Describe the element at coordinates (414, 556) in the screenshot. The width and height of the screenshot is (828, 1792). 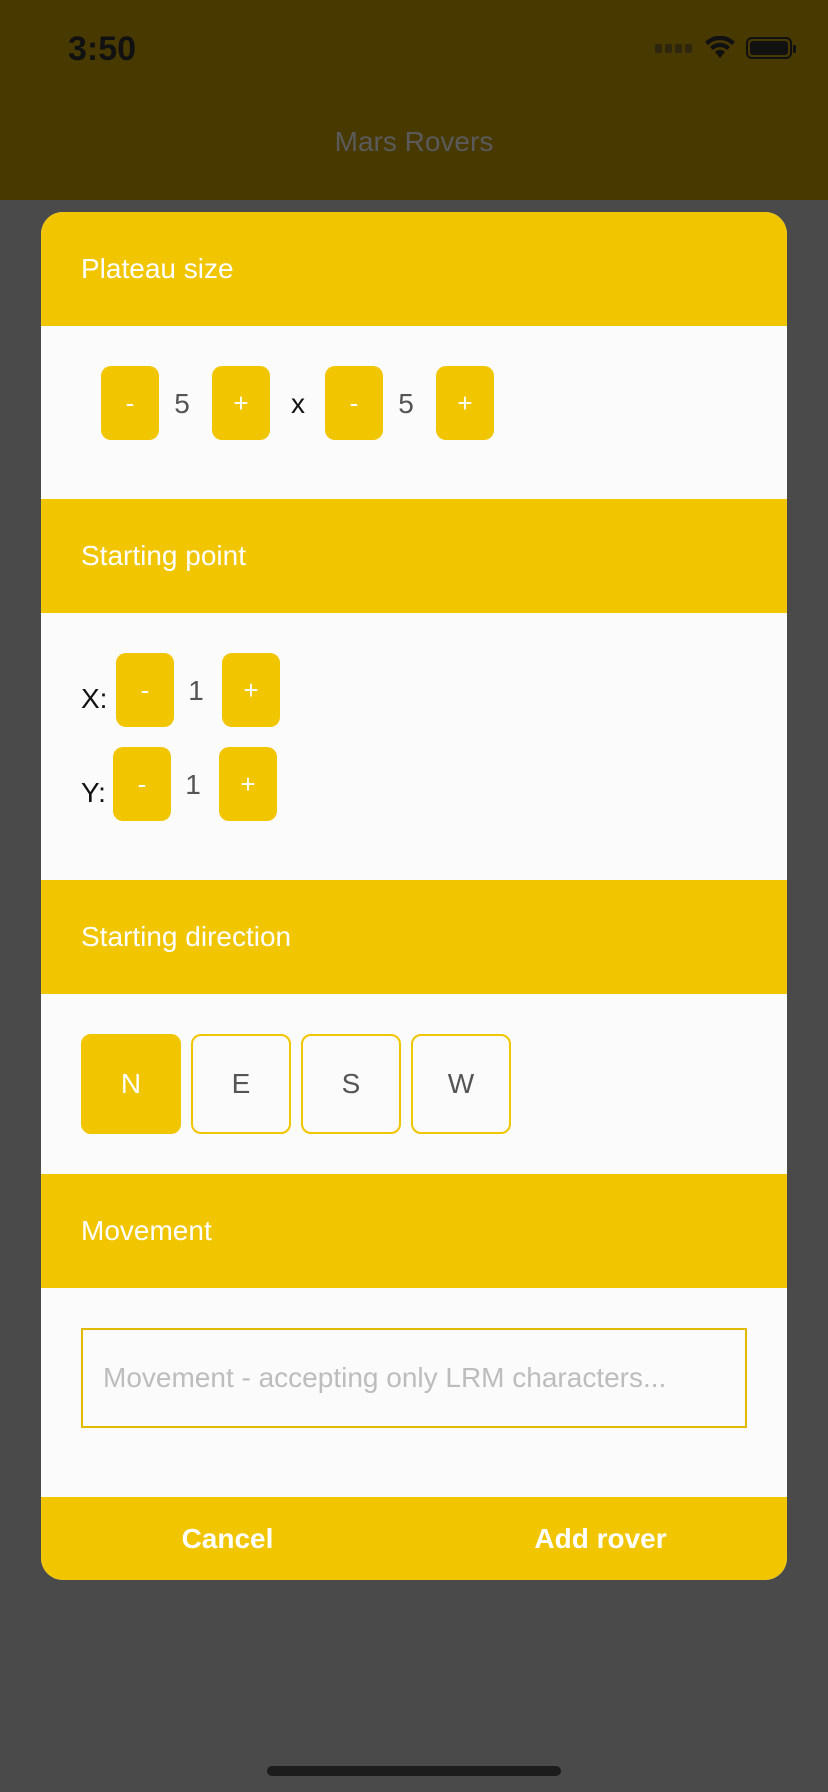
I see `starting-point-header: Starting point` at that location.